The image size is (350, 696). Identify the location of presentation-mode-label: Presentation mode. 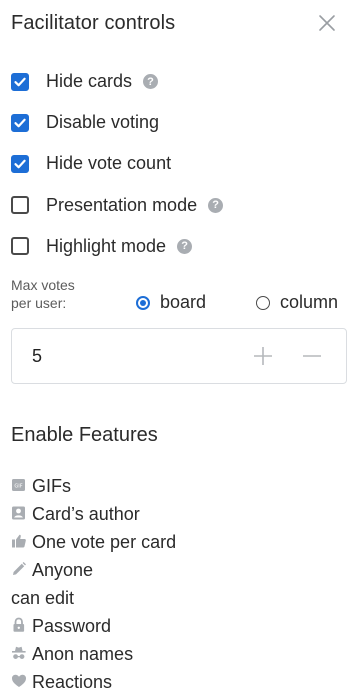
(122, 204).